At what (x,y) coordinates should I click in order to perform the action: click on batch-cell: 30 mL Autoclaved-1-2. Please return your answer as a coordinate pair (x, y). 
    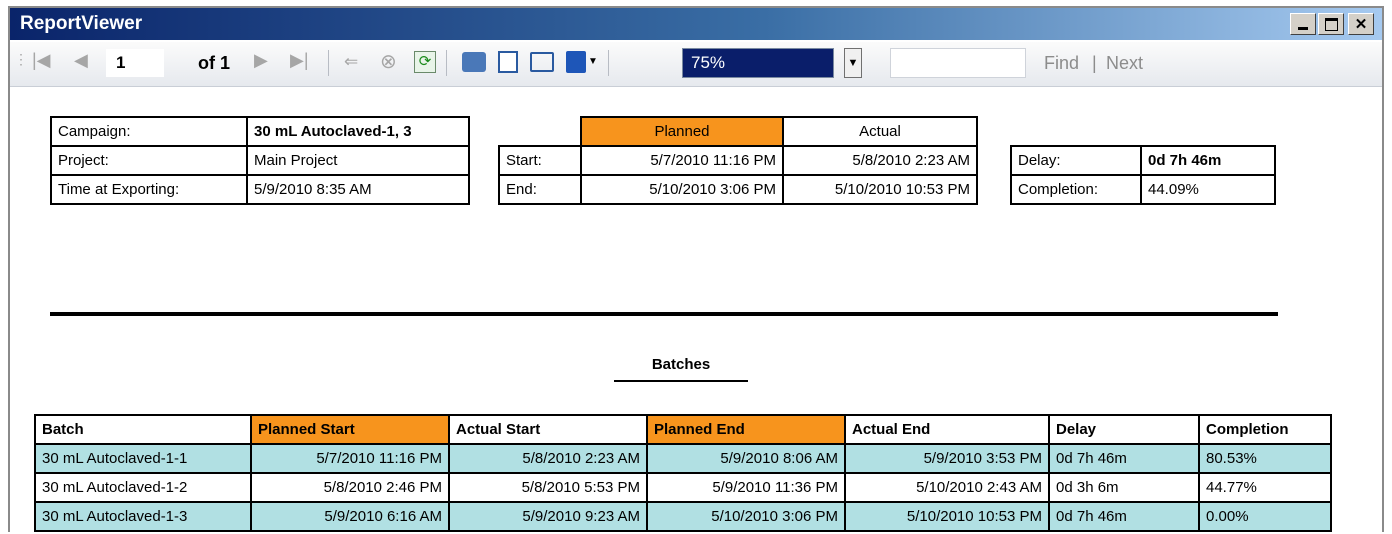
    Looking at the image, I should click on (143, 487).